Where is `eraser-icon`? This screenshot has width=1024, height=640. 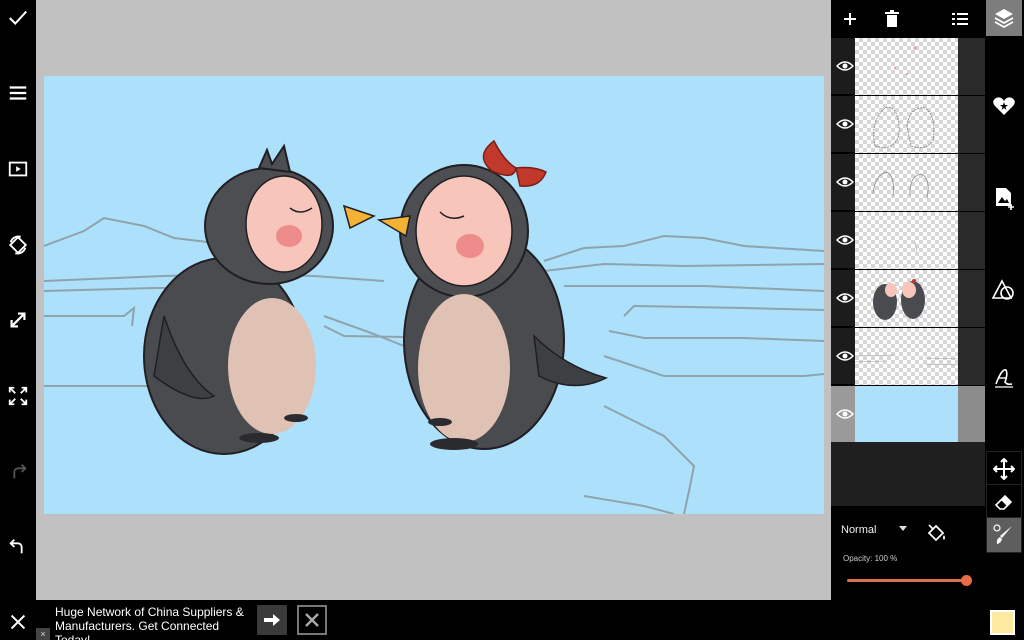
eraser-icon is located at coordinates (1003, 502).